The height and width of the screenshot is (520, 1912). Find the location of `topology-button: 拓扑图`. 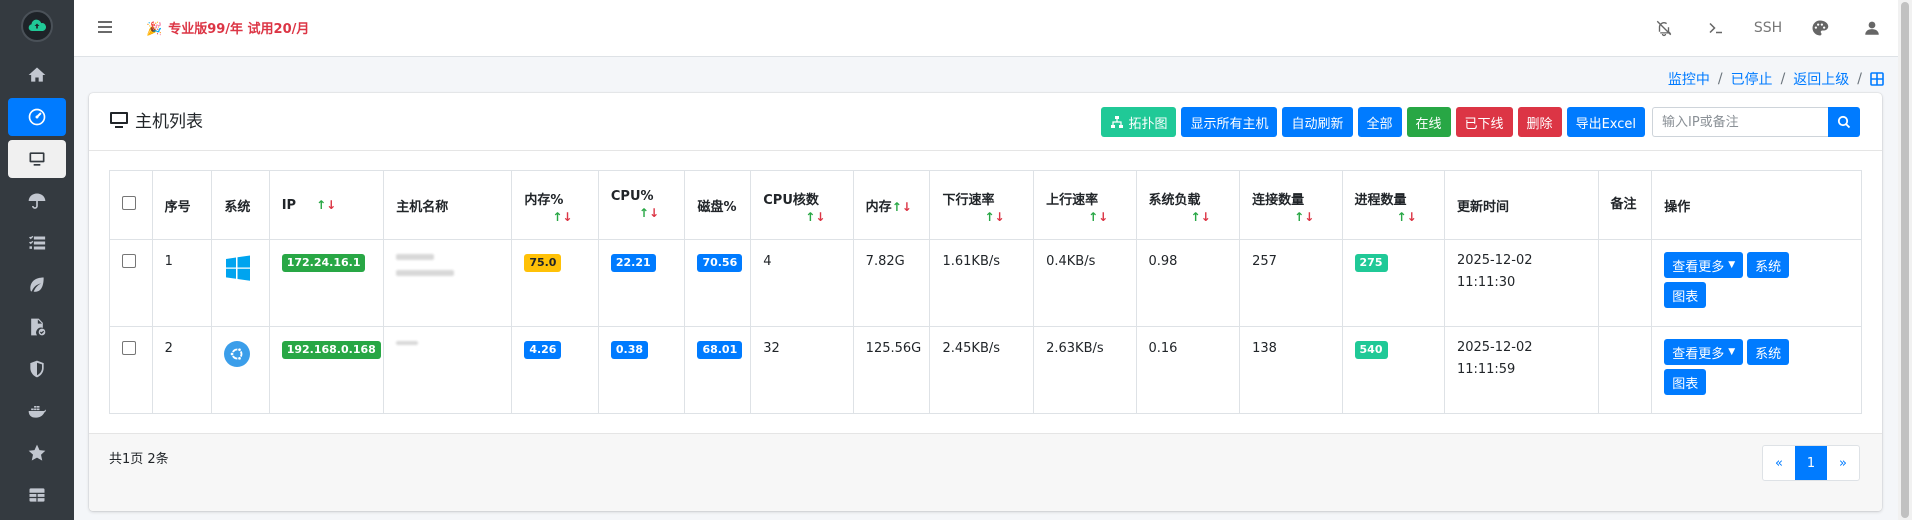

topology-button: 拓扑图 is located at coordinates (1139, 122).